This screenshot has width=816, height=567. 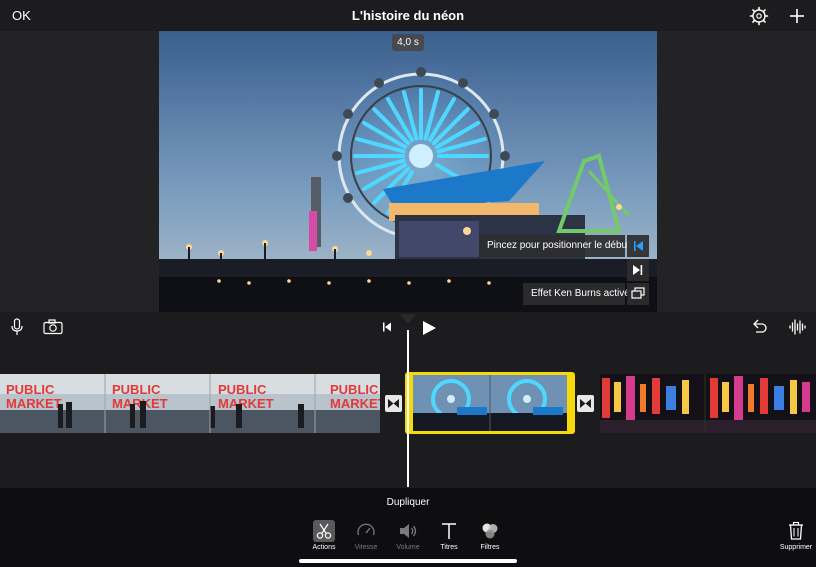 What do you see at coordinates (408, 42) in the screenshot?
I see `duration-badge: 4,0 s` at bounding box center [408, 42].